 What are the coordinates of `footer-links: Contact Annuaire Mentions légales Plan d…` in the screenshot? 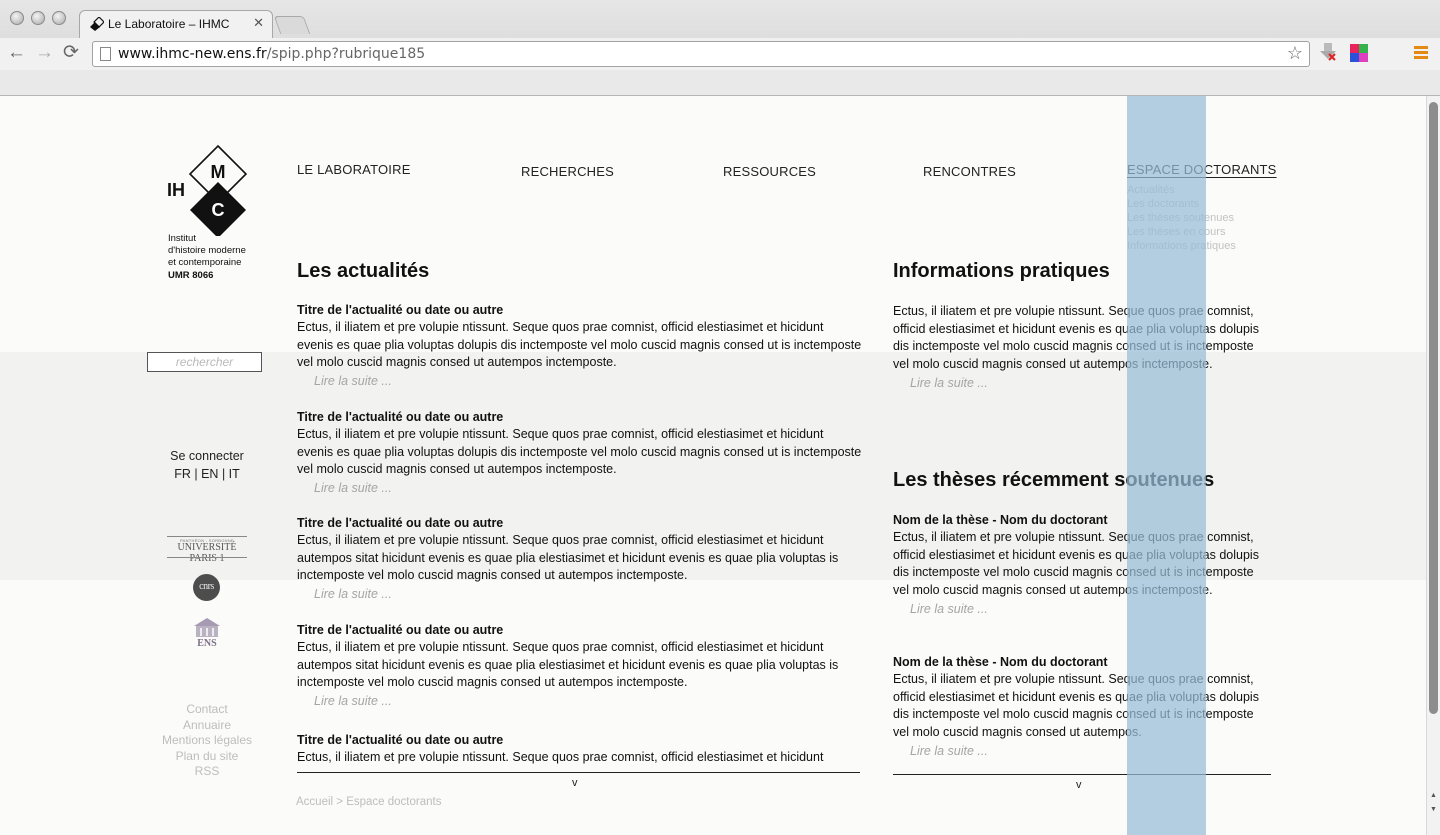 It's located at (207, 741).